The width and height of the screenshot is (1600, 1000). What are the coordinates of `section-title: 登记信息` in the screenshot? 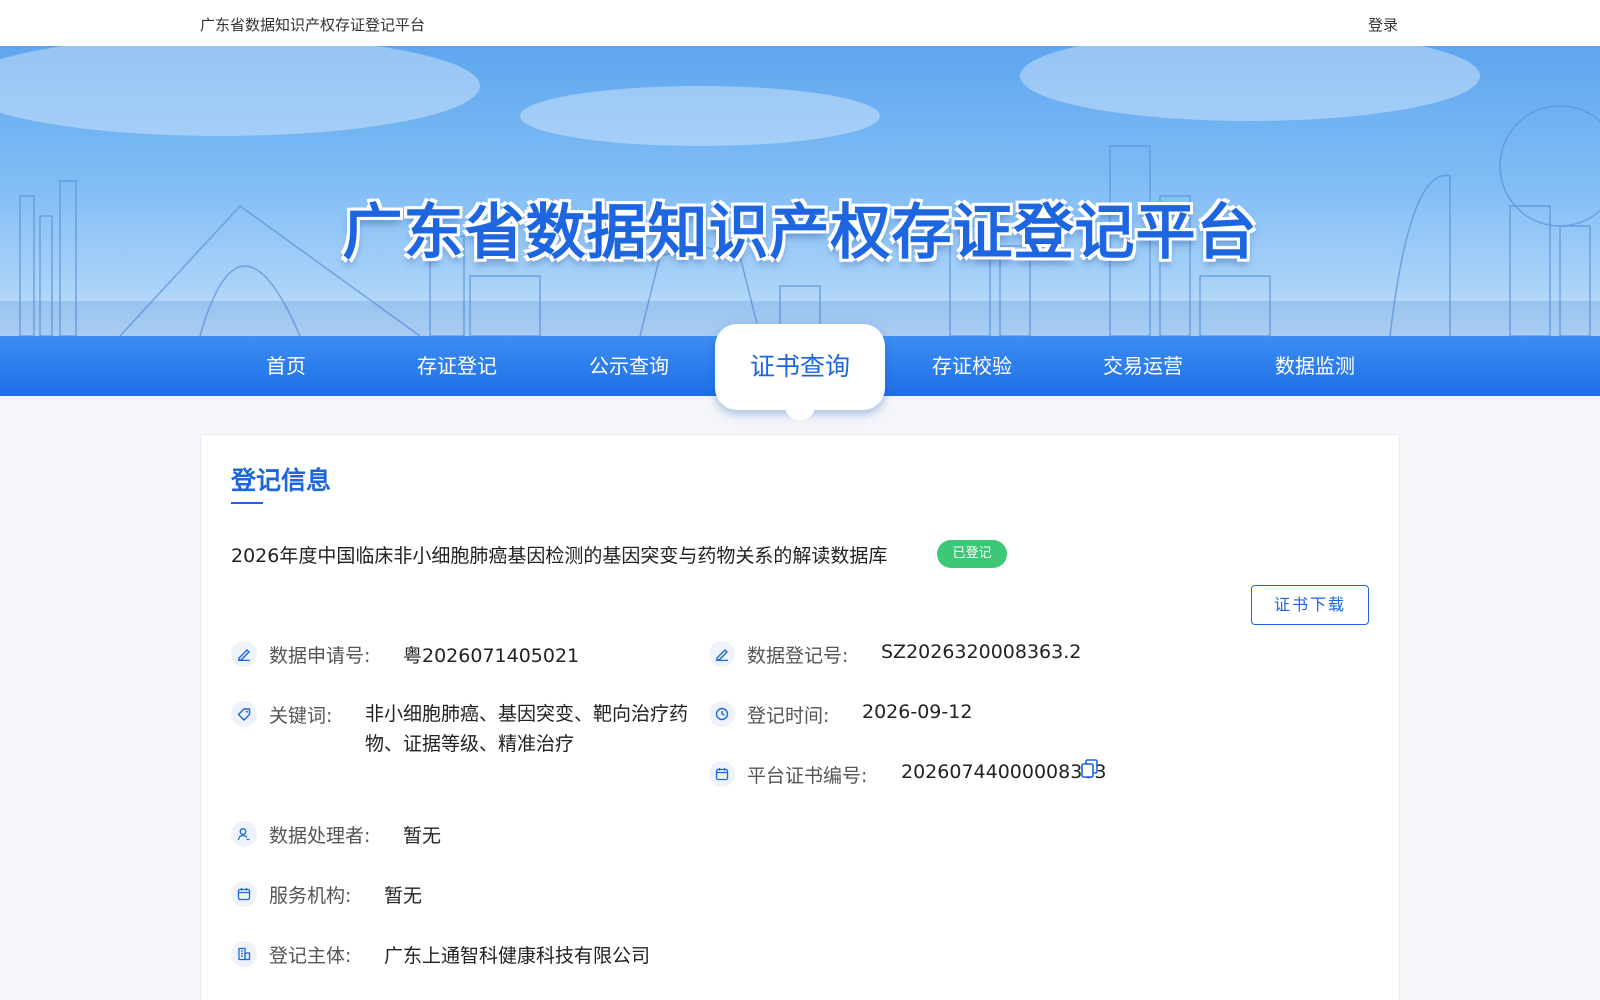 It's located at (281, 480).